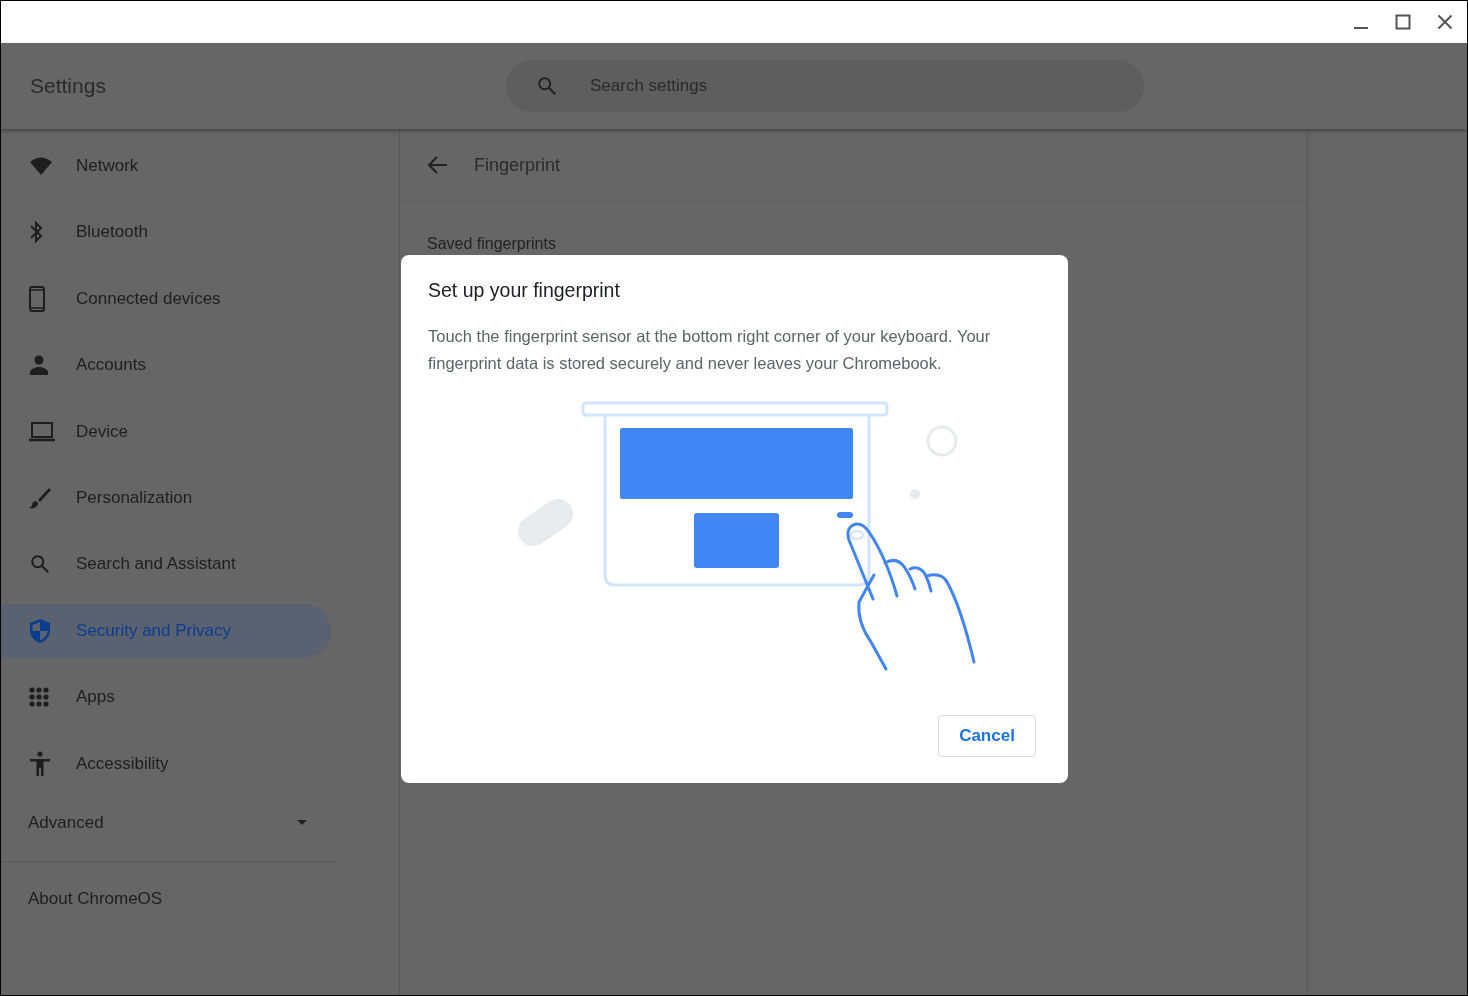 This screenshot has height=996, width=1468. Describe the element at coordinates (37, 298) in the screenshot. I see `phone-icon` at that location.